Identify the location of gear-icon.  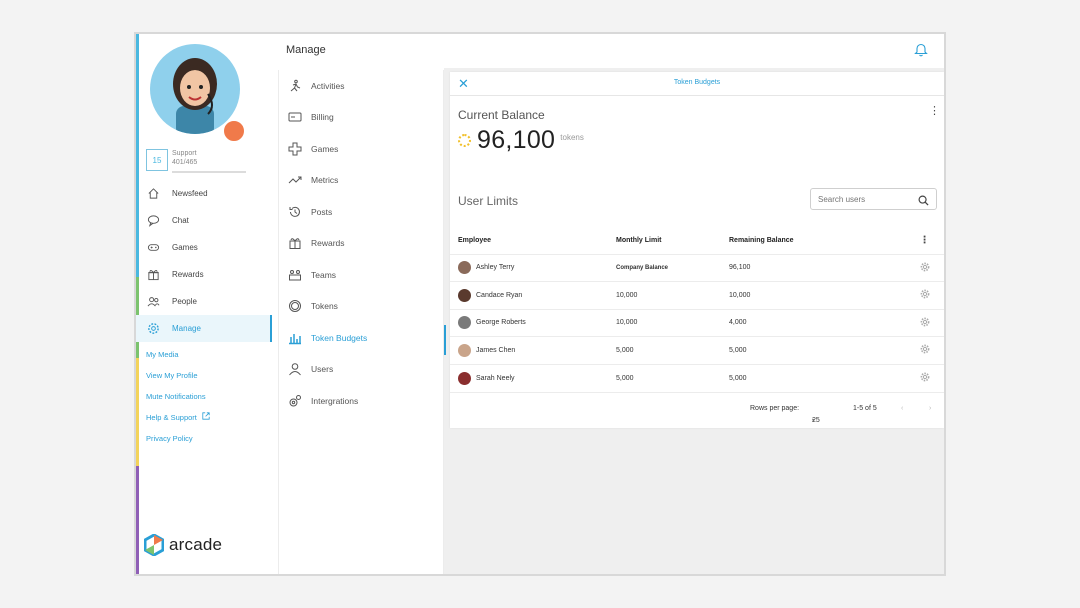
(153, 329).